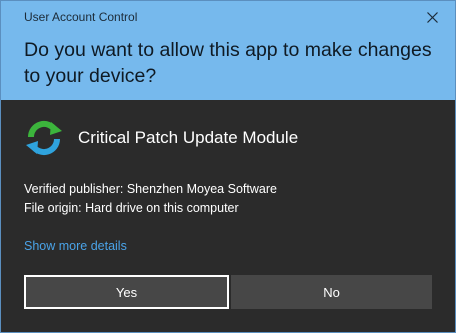  What do you see at coordinates (75, 246) in the screenshot?
I see `show-more-details-link: Show more details` at bounding box center [75, 246].